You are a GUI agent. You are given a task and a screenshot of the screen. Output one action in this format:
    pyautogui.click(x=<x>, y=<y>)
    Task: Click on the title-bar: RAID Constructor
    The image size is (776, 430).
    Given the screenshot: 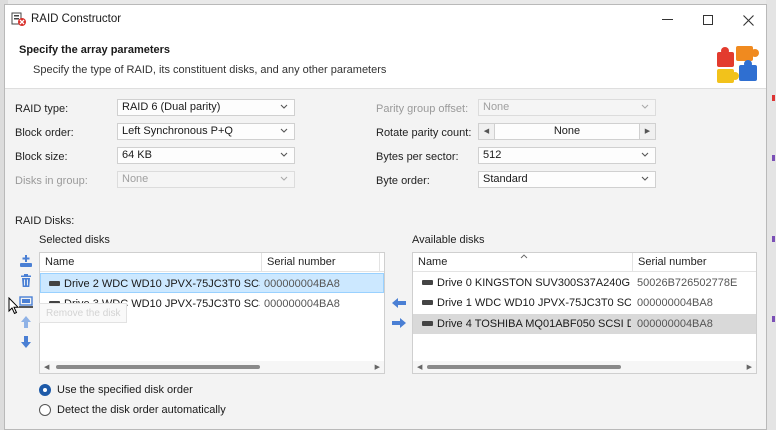 What is the action you would take?
    pyautogui.click(x=385, y=20)
    